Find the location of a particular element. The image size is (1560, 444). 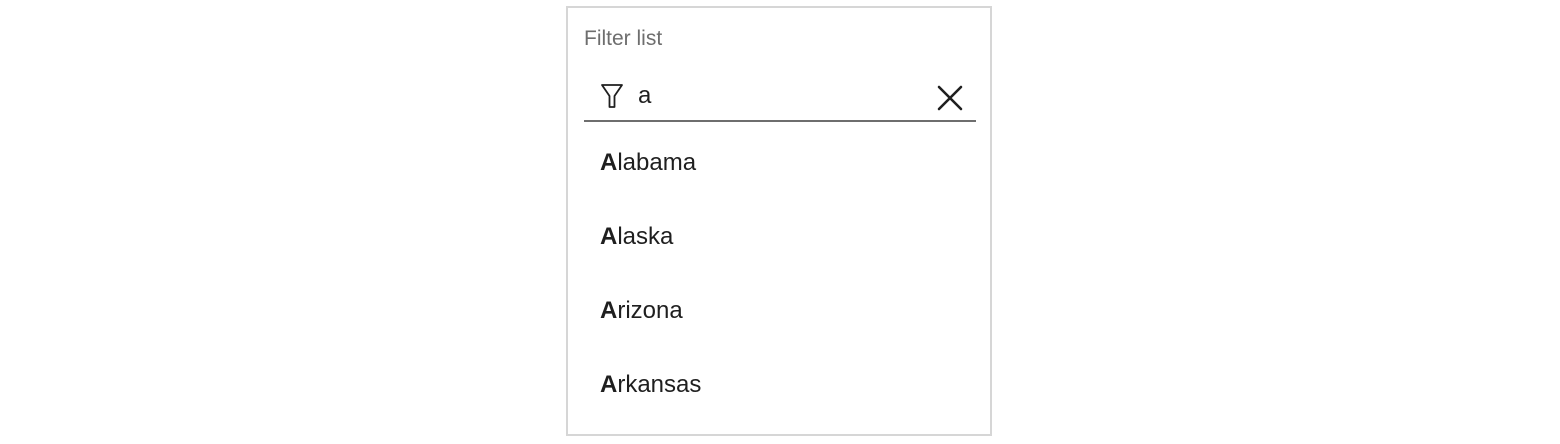

clear-icon is located at coordinates (950, 98).